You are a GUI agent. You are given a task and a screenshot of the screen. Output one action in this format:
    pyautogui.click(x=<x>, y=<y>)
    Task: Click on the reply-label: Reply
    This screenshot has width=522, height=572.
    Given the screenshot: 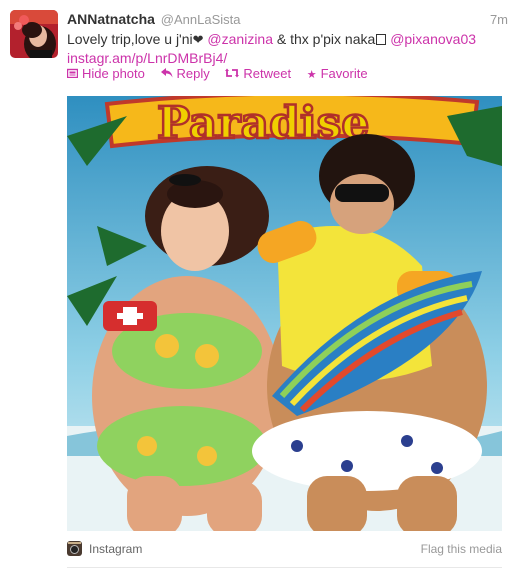 What is the action you would take?
    pyautogui.click(x=193, y=73)
    